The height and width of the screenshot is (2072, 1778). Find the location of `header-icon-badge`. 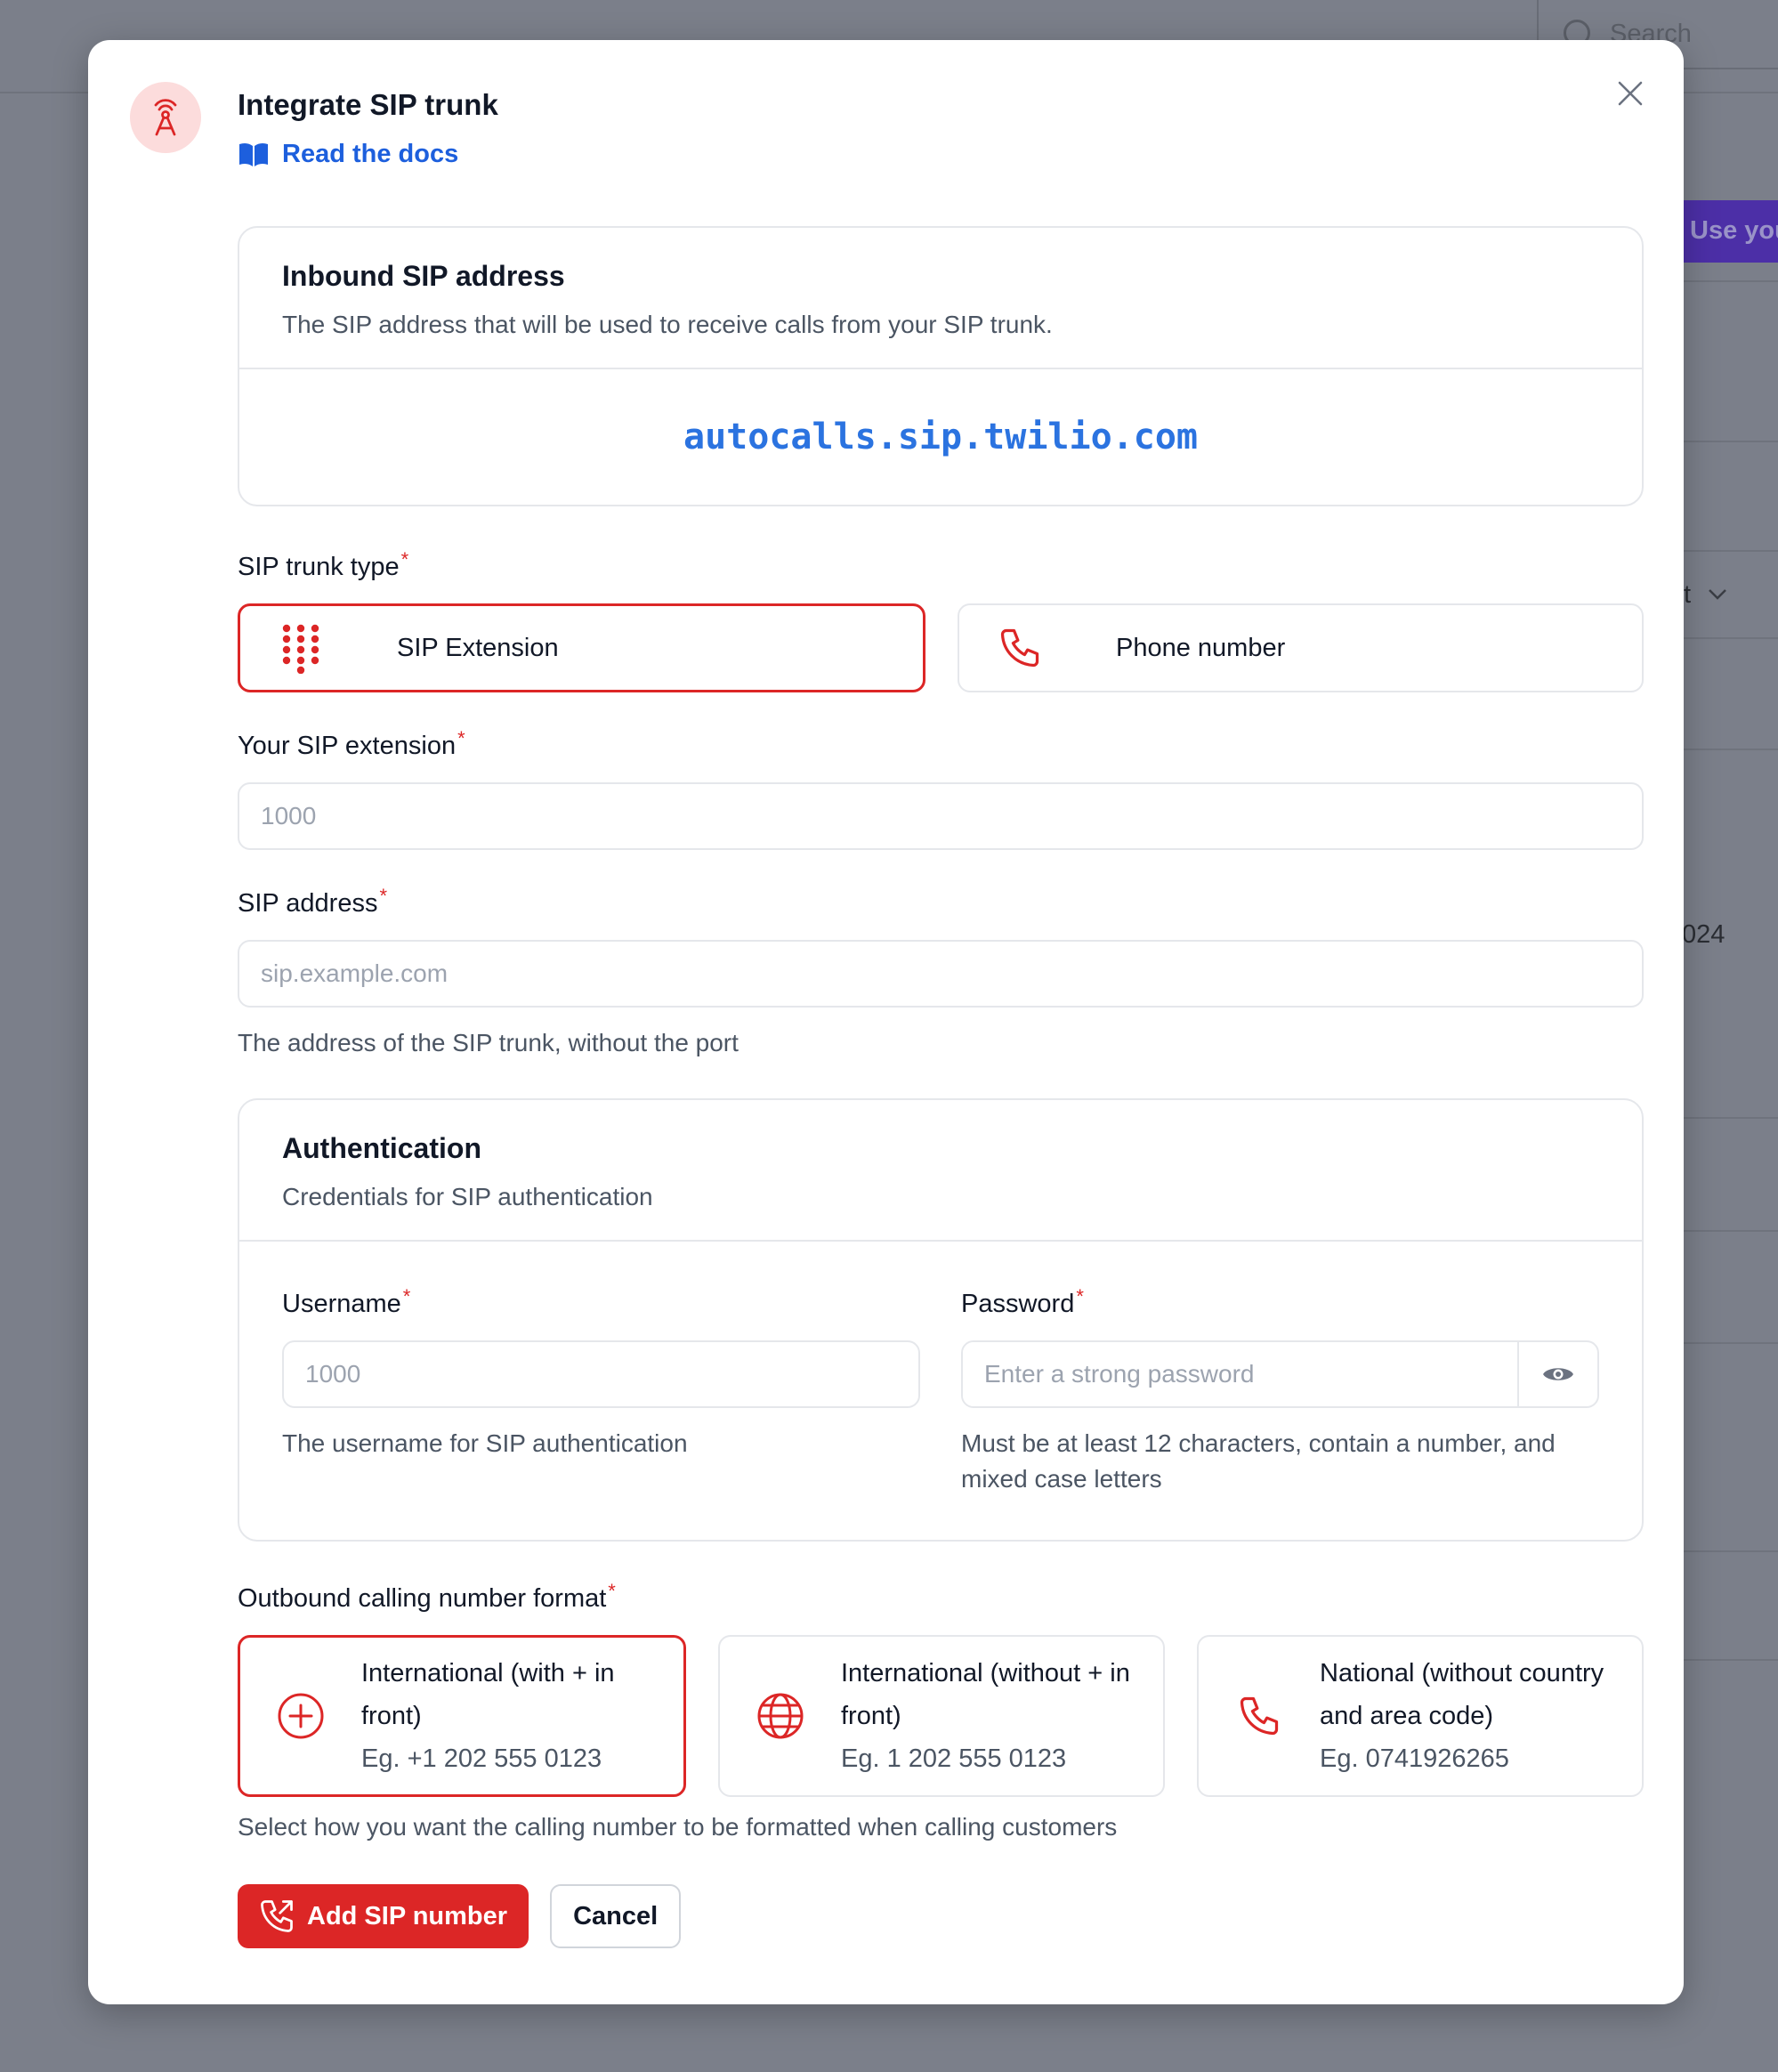

header-icon-badge is located at coordinates (165, 117).